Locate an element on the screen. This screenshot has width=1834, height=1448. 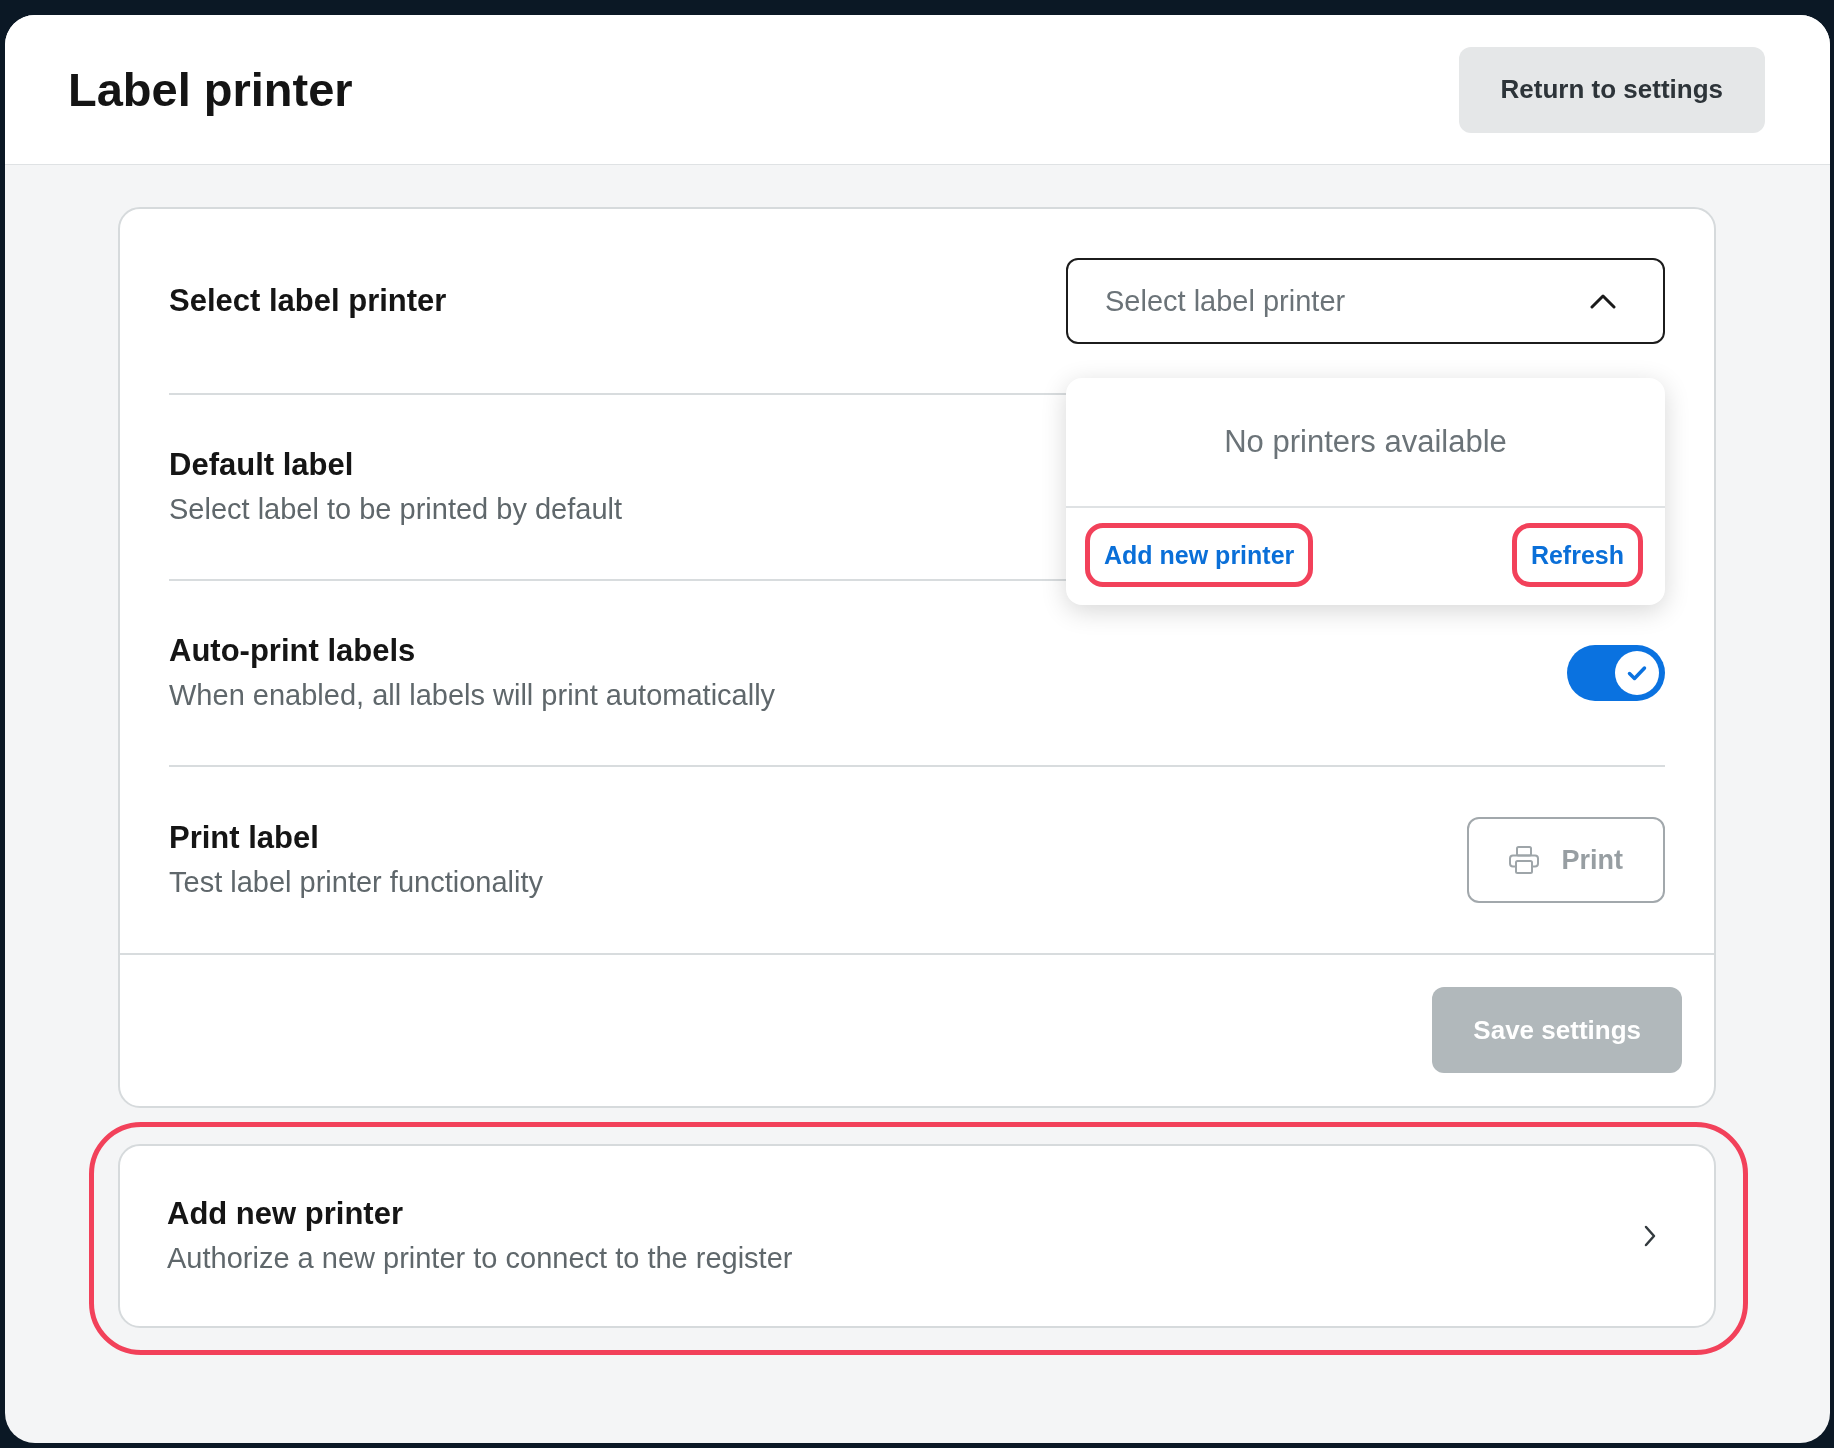
setting-title: Default label is located at coordinates (262, 465).